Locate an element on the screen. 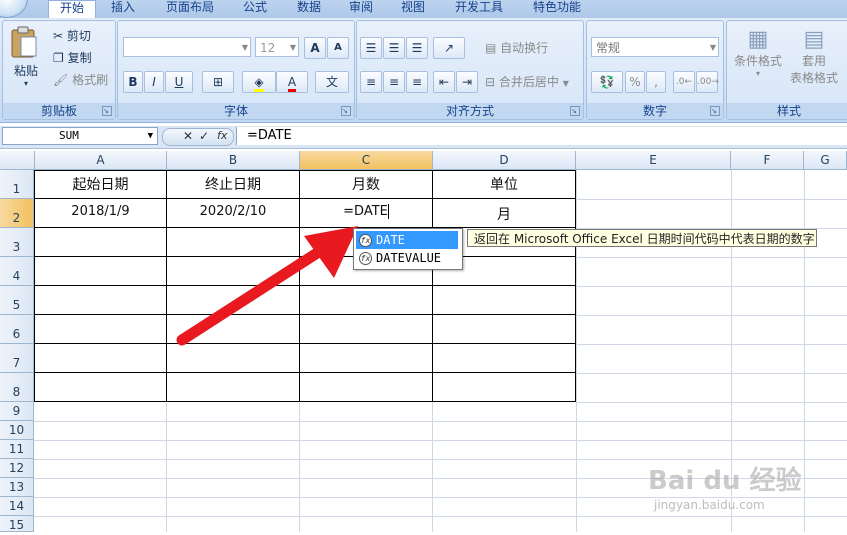  format-as-table-button: ▤ 套用 表格格式 is located at coordinates (814, 56).